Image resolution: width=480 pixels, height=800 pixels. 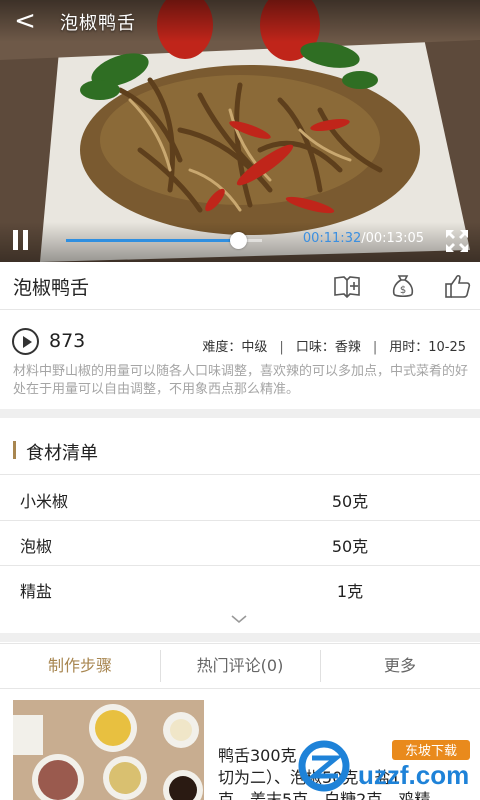 What do you see at coordinates (235, 347) in the screenshot?
I see `difficulty-label: 难度：中级` at bounding box center [235, 347].